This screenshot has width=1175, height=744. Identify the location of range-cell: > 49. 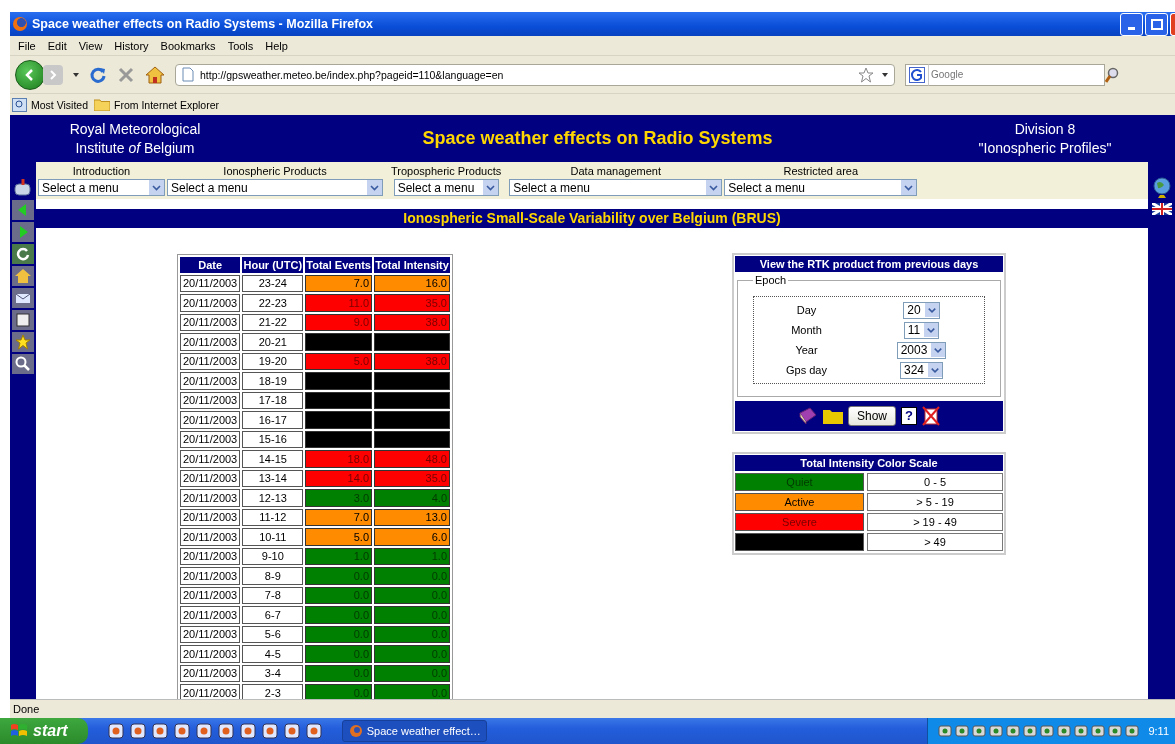
(935, 542).